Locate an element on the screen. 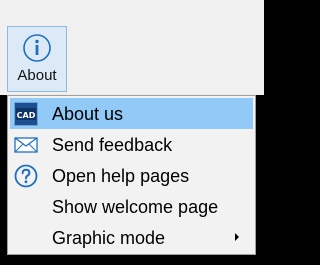 This screenshot has width=320, height=265. about-button-label: About is located at coordinates (37, 75).